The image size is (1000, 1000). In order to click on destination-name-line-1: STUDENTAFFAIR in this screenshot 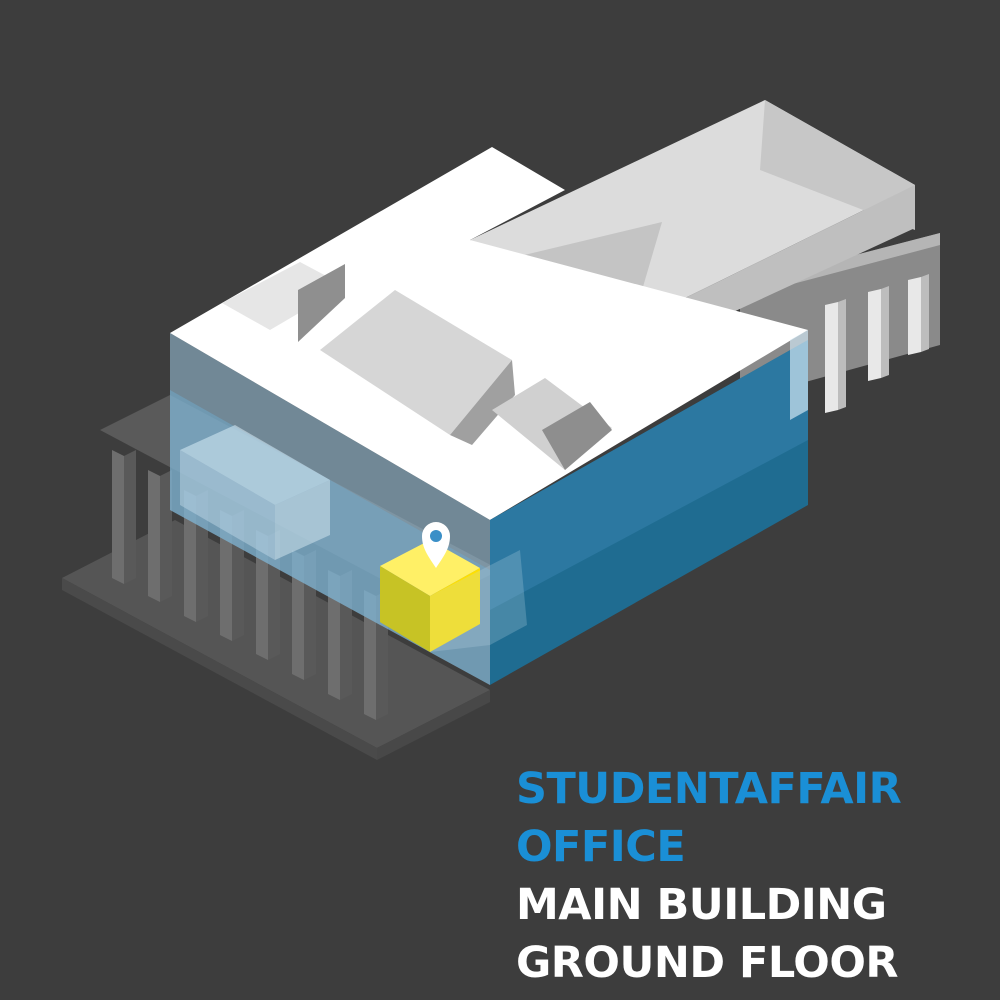, I will do `click(709, 789)`.